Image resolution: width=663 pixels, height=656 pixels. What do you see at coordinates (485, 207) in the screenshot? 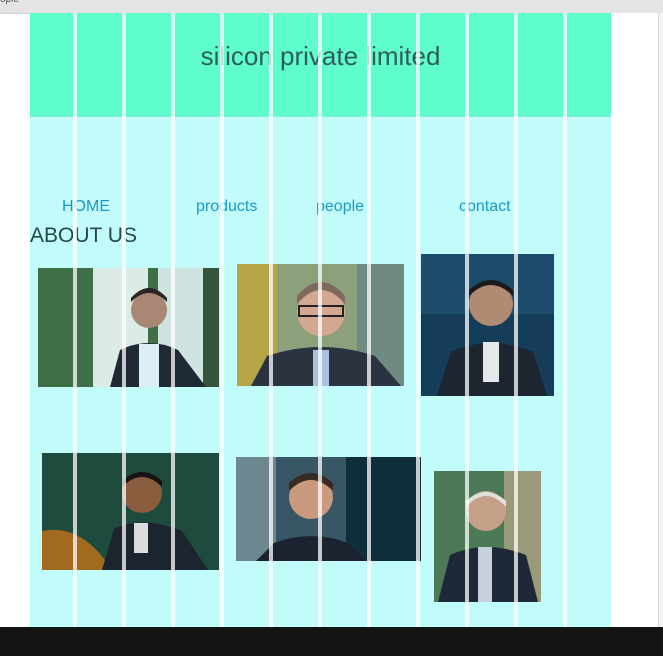
I see `nav-contact-link: contact` at bounding box center [485, 207].